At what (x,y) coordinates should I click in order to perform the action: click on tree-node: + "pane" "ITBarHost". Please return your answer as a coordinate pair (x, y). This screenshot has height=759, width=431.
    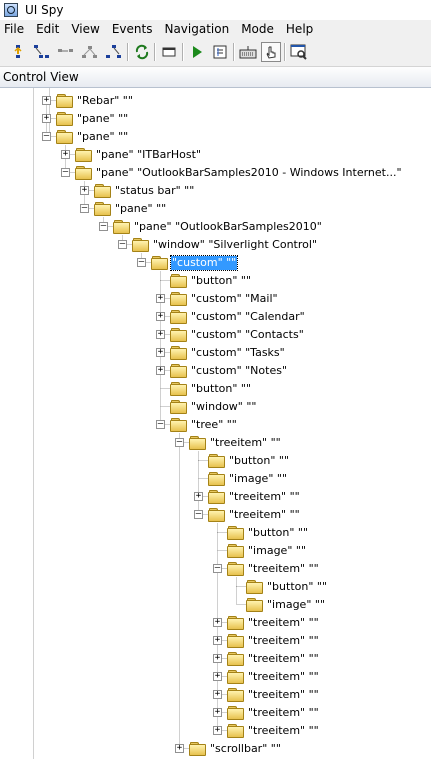
    Looking at the image, I should click on (131, 154).